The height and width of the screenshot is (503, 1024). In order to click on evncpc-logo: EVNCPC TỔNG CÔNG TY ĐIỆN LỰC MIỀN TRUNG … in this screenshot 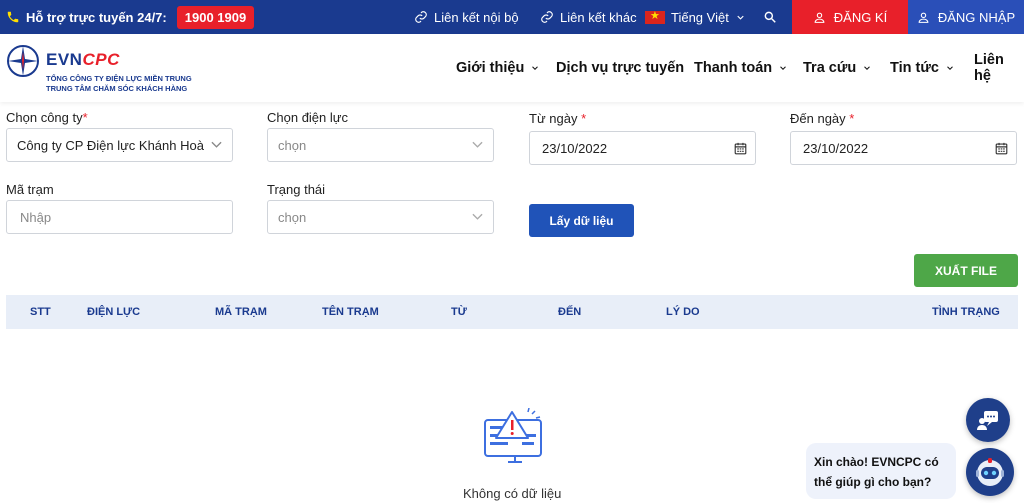, I will do `click(106, 68)`.